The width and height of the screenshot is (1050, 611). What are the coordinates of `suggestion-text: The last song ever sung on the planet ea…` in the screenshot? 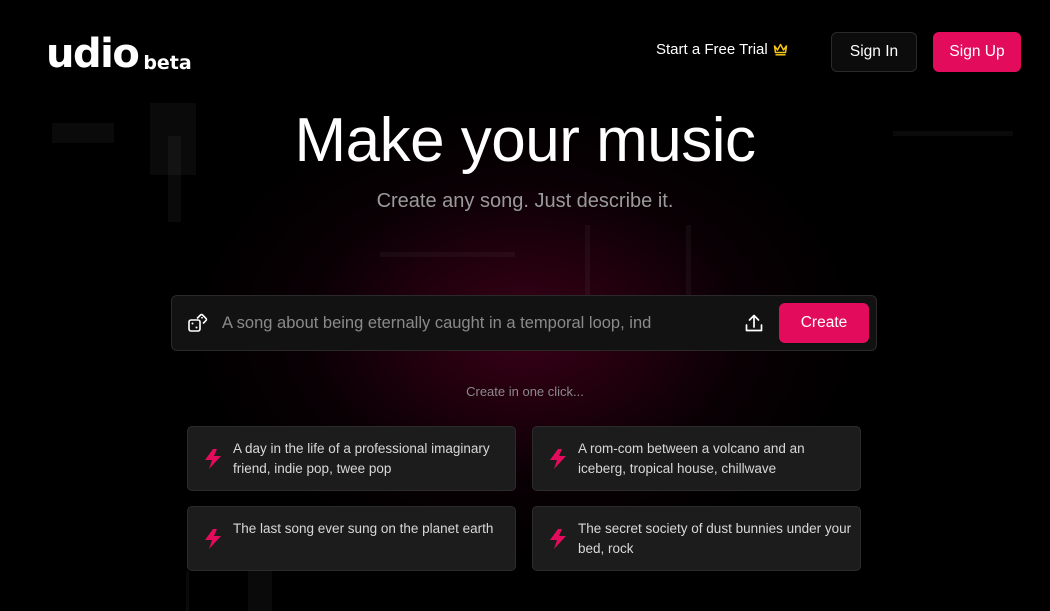 It's located at (363, 528).